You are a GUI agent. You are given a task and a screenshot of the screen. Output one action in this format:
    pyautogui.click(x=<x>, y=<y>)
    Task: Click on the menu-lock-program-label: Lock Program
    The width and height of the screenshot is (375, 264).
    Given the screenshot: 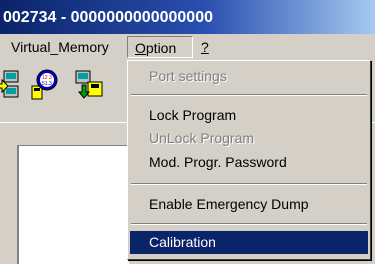 What is the action you would take?
    pyautogui.click(x=193, y=115)
    